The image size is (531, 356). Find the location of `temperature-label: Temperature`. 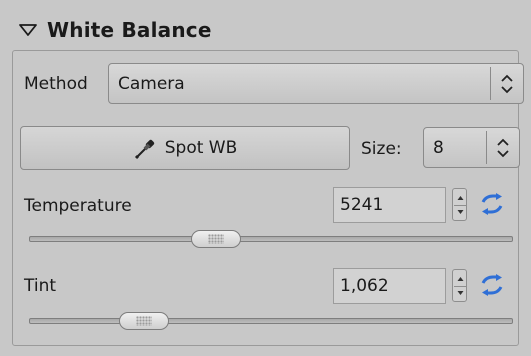

temperature-label: Temperature is located at coordinates (78, 206).